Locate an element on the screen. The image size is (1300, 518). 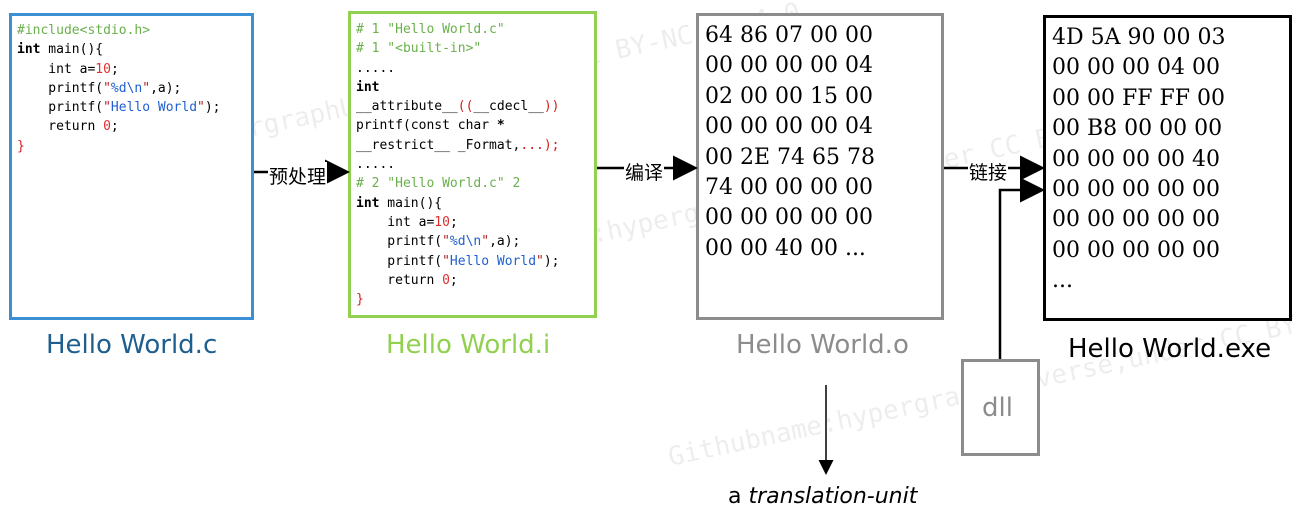
translation-unit-note: a translation-unit is located at coordinates (822, 496).